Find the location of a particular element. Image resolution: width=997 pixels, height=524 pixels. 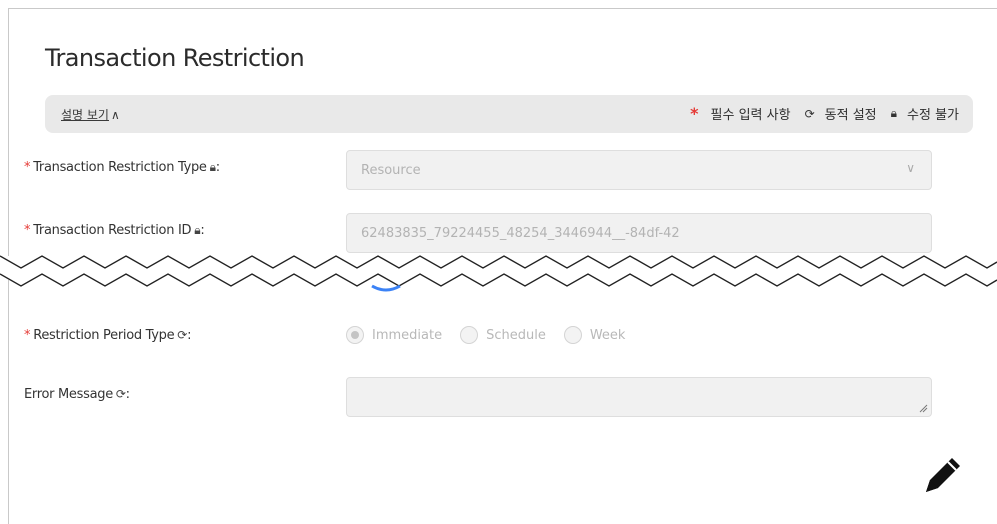

error-message-label-text: Error Message is located at coordinates (68, 394).